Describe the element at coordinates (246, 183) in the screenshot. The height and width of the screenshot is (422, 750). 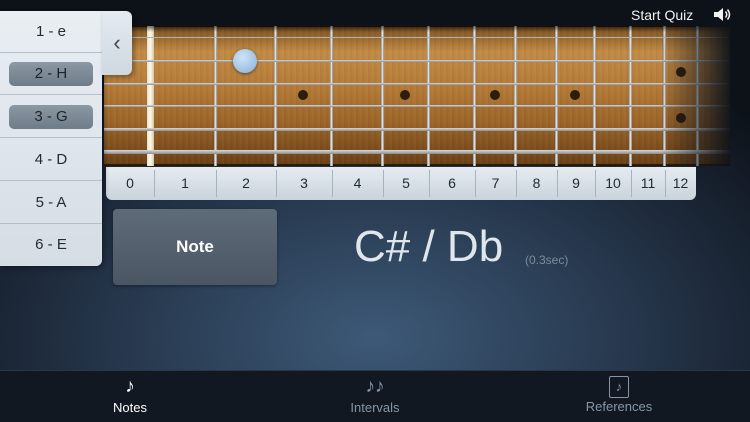
I see `fret-number: 2` at that location.